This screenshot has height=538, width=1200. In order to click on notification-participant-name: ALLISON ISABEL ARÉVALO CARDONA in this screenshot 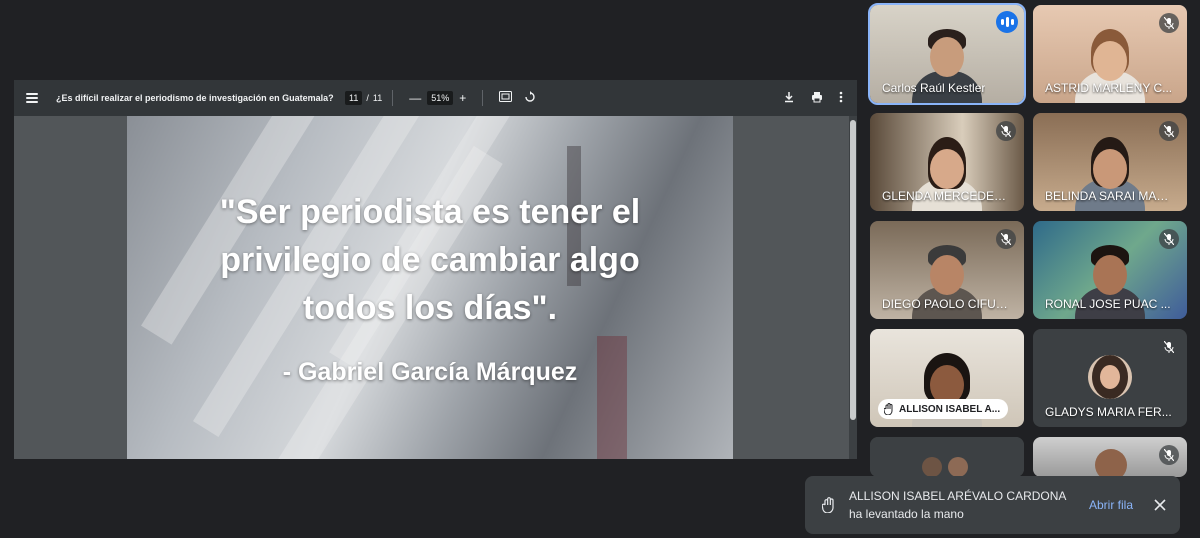, I will do `click(958, 496)`.